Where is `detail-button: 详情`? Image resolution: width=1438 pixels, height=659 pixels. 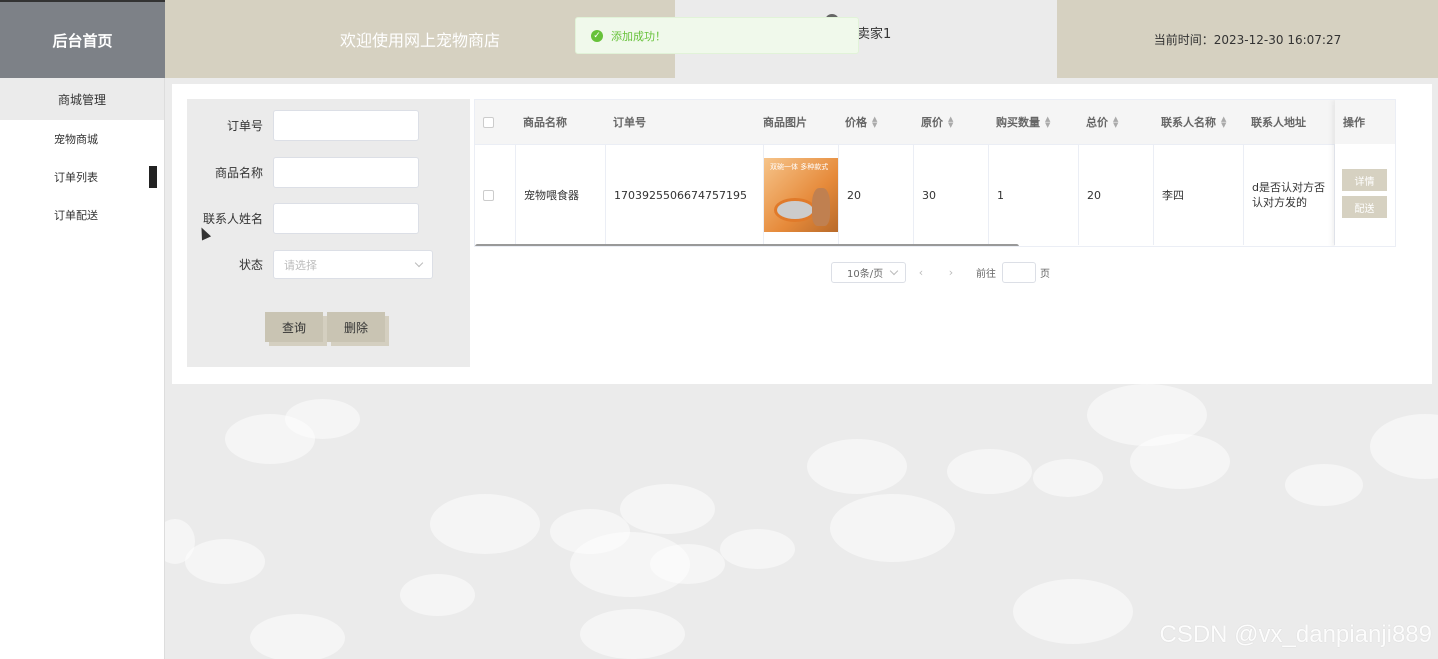 detail-button: 详情 is located at coordinates (1364, 180).